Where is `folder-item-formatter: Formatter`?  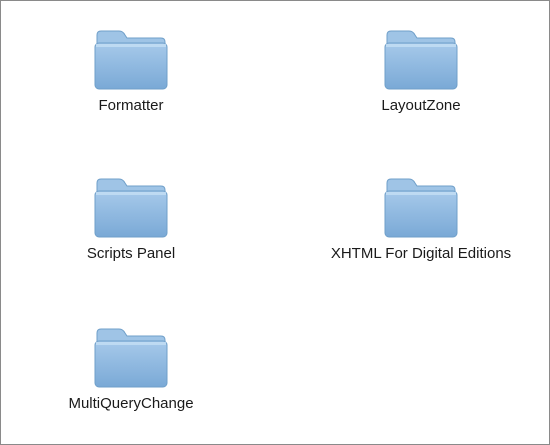 folder-item-formatter: Formatter is located at coordinates (131, 84).